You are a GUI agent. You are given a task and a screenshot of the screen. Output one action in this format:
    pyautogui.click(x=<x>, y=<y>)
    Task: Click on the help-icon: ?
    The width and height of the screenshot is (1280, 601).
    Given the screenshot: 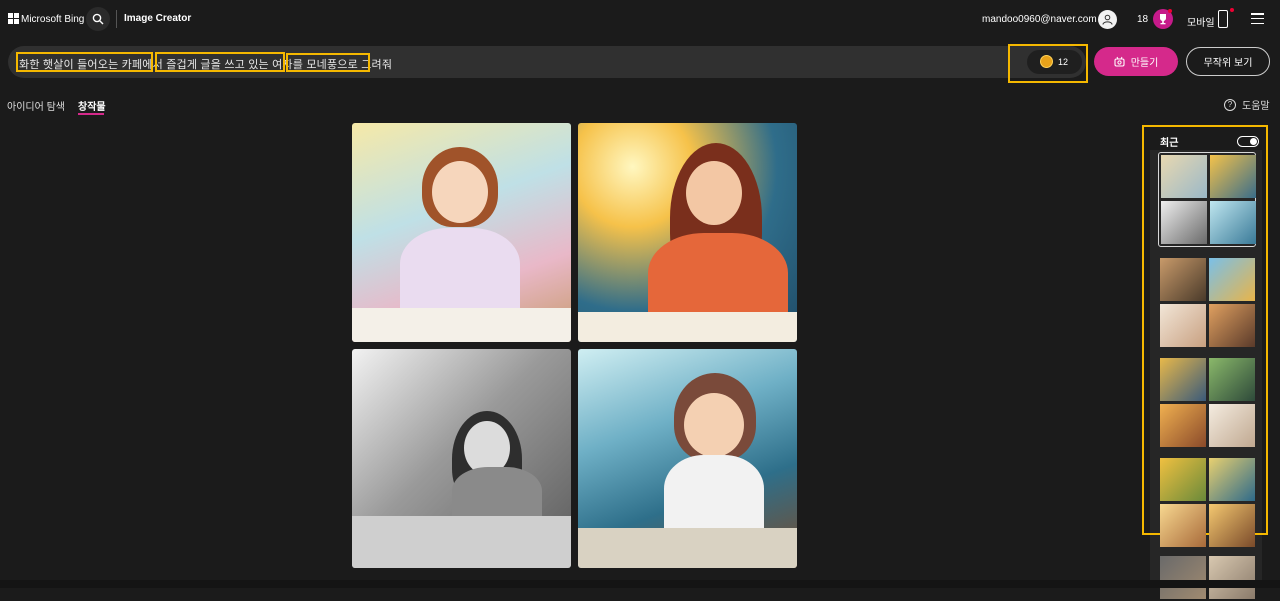 What is the action you would take?
    pyautogui.click(x=1230, y=104)
    